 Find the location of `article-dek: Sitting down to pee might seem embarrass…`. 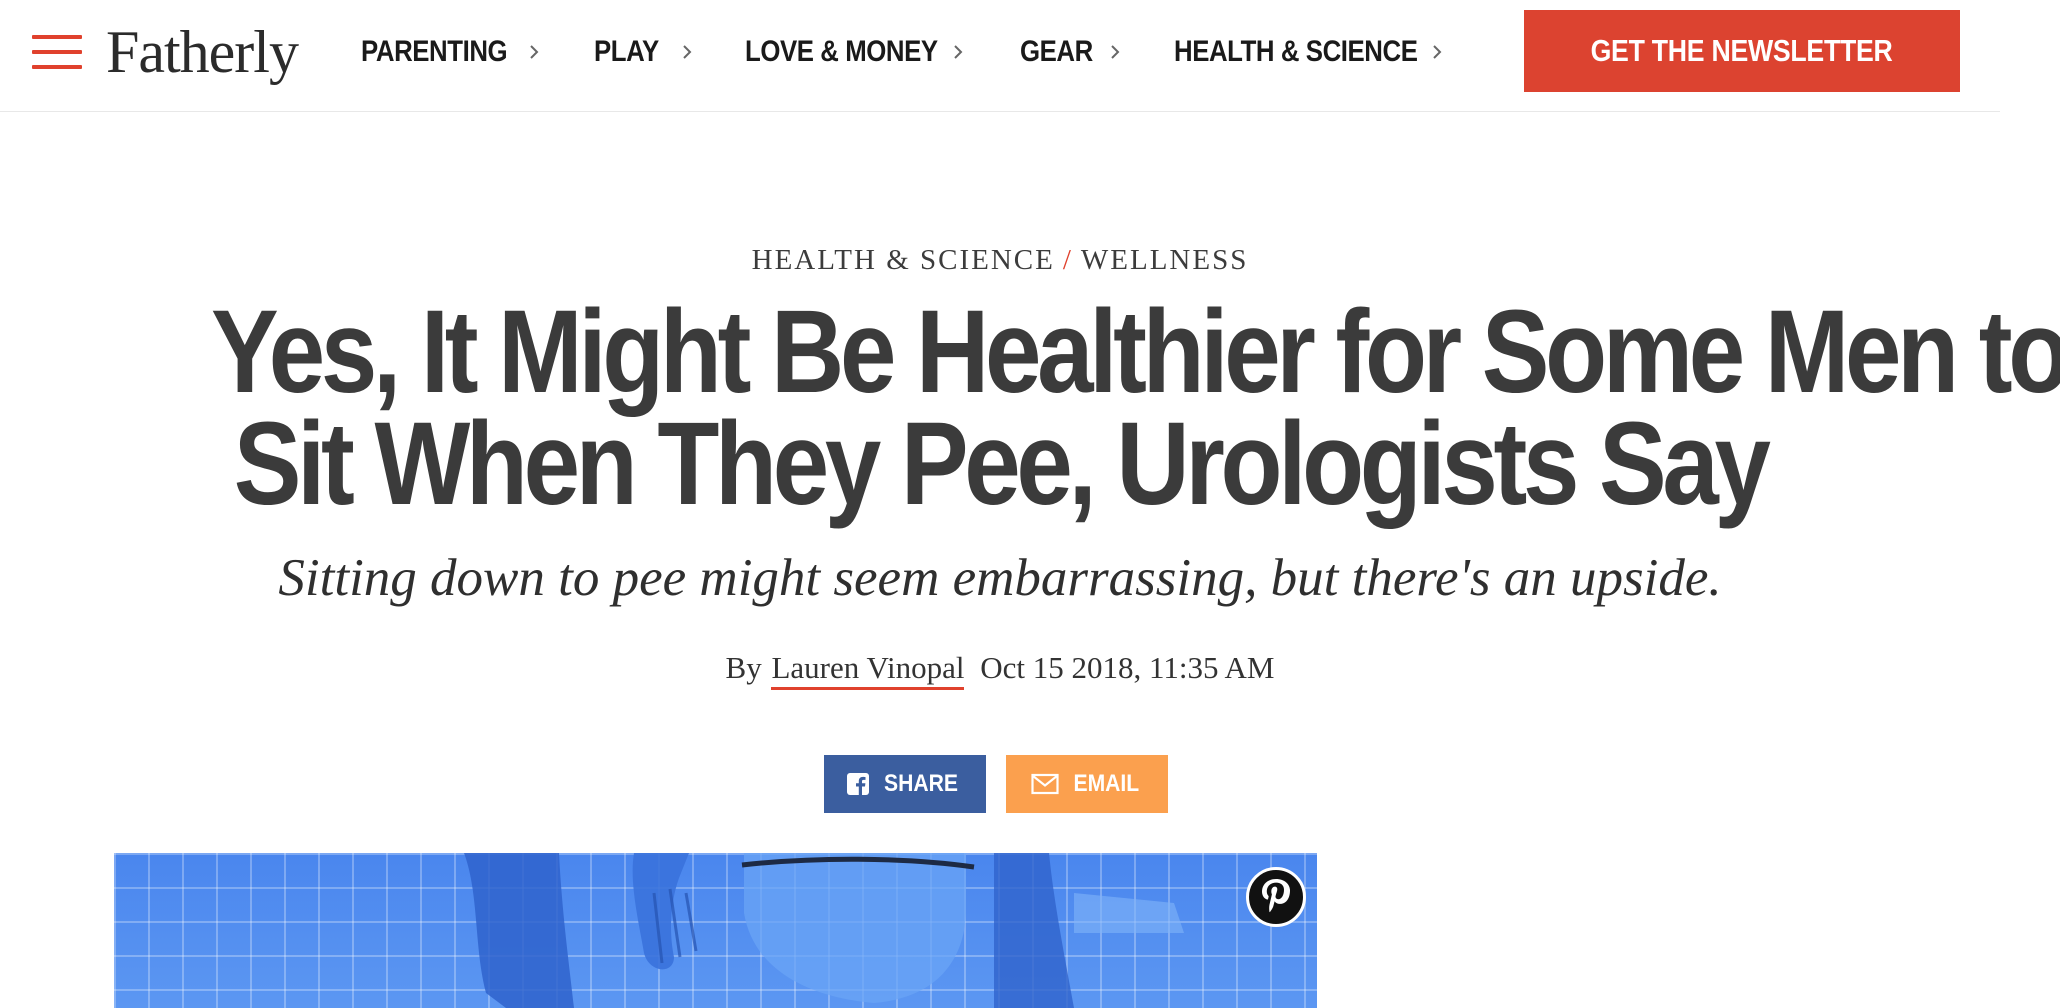

article-dek: Sitting down to pee might seem embarrass… is located at coordinates (1000, 578).